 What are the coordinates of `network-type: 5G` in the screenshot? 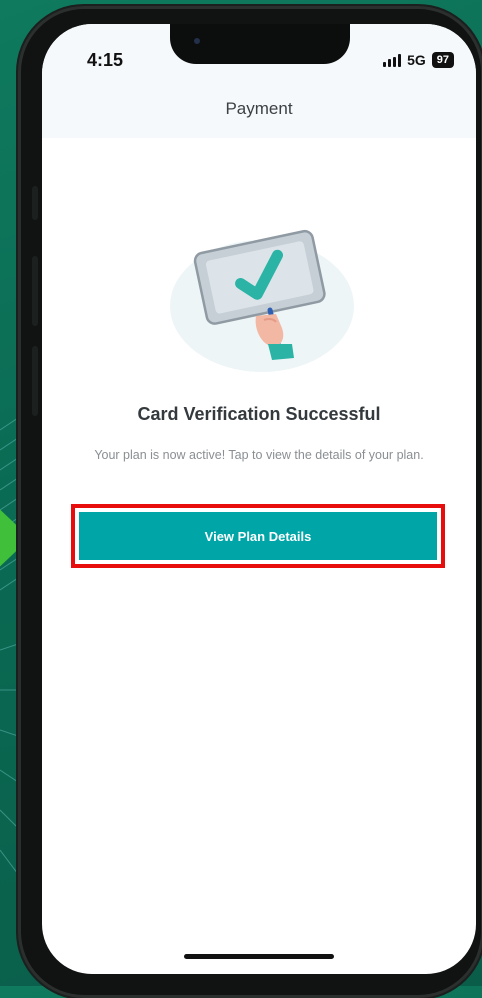 It's located at (416, 60).